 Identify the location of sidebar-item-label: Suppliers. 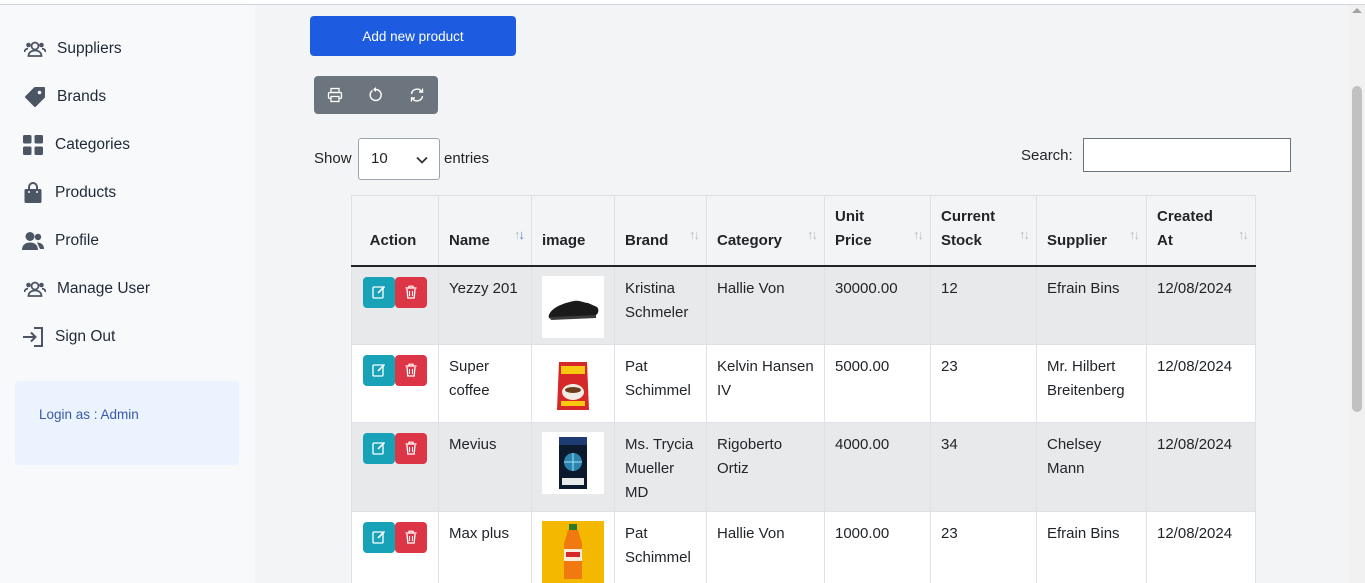
(89, 48).